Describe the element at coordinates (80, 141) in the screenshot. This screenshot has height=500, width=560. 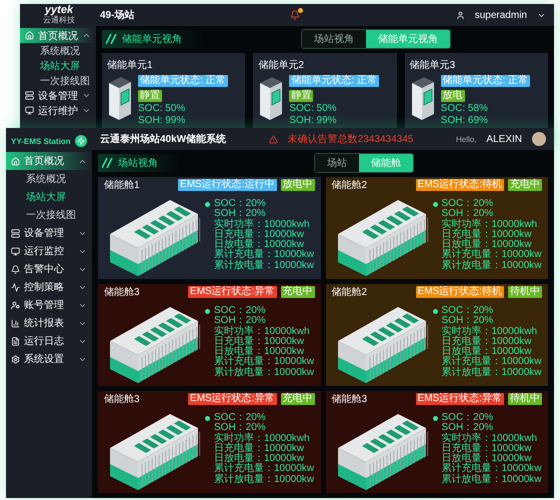
I see `power-icon` at that location.